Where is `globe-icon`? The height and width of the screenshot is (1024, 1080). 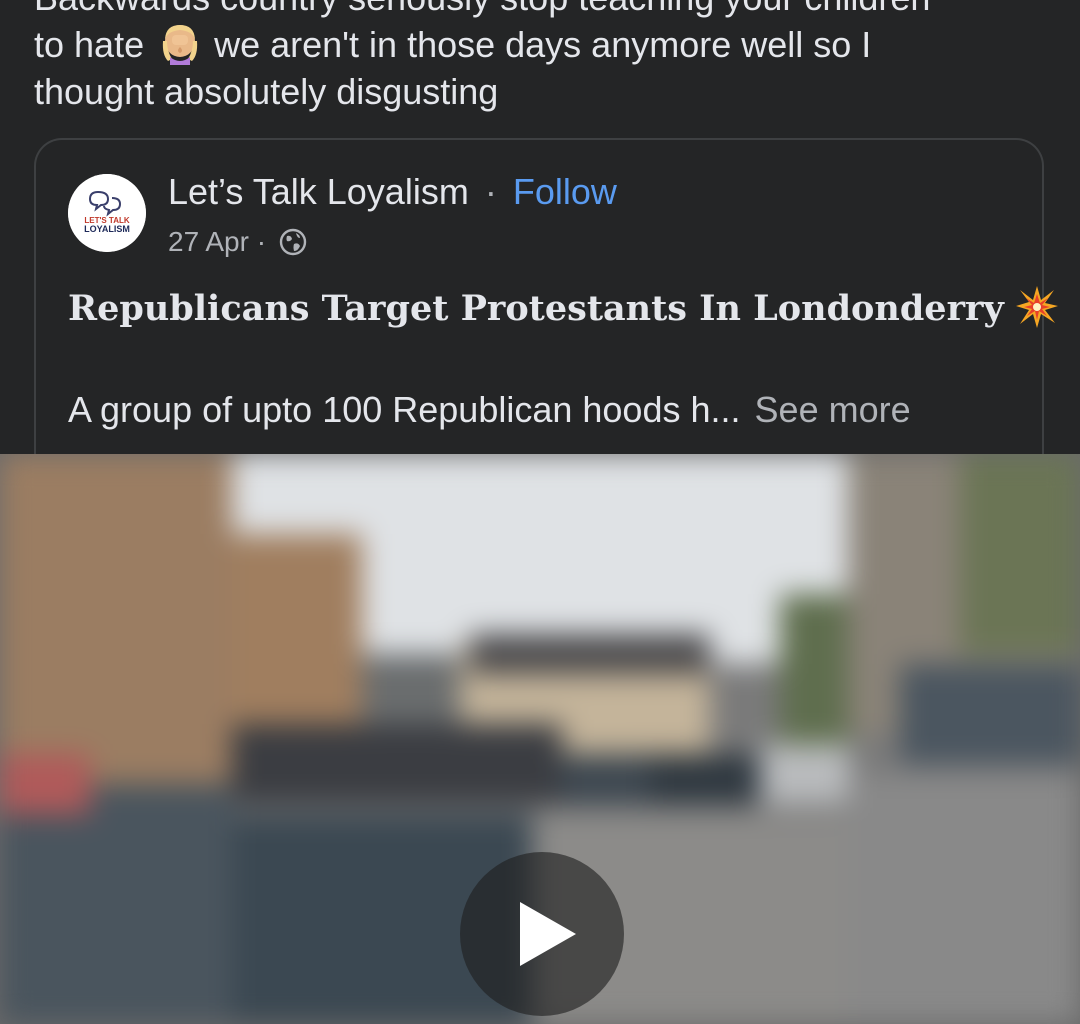 globe-icon is located at coordinates (293, 242).